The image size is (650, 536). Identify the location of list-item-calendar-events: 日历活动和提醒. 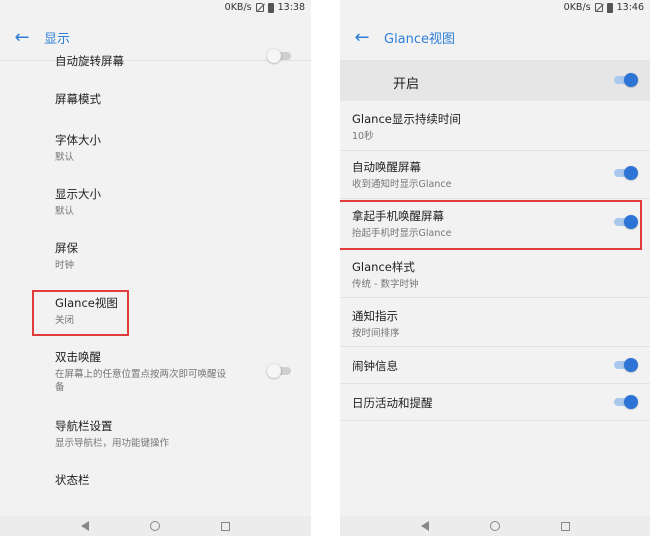
(495, 405).